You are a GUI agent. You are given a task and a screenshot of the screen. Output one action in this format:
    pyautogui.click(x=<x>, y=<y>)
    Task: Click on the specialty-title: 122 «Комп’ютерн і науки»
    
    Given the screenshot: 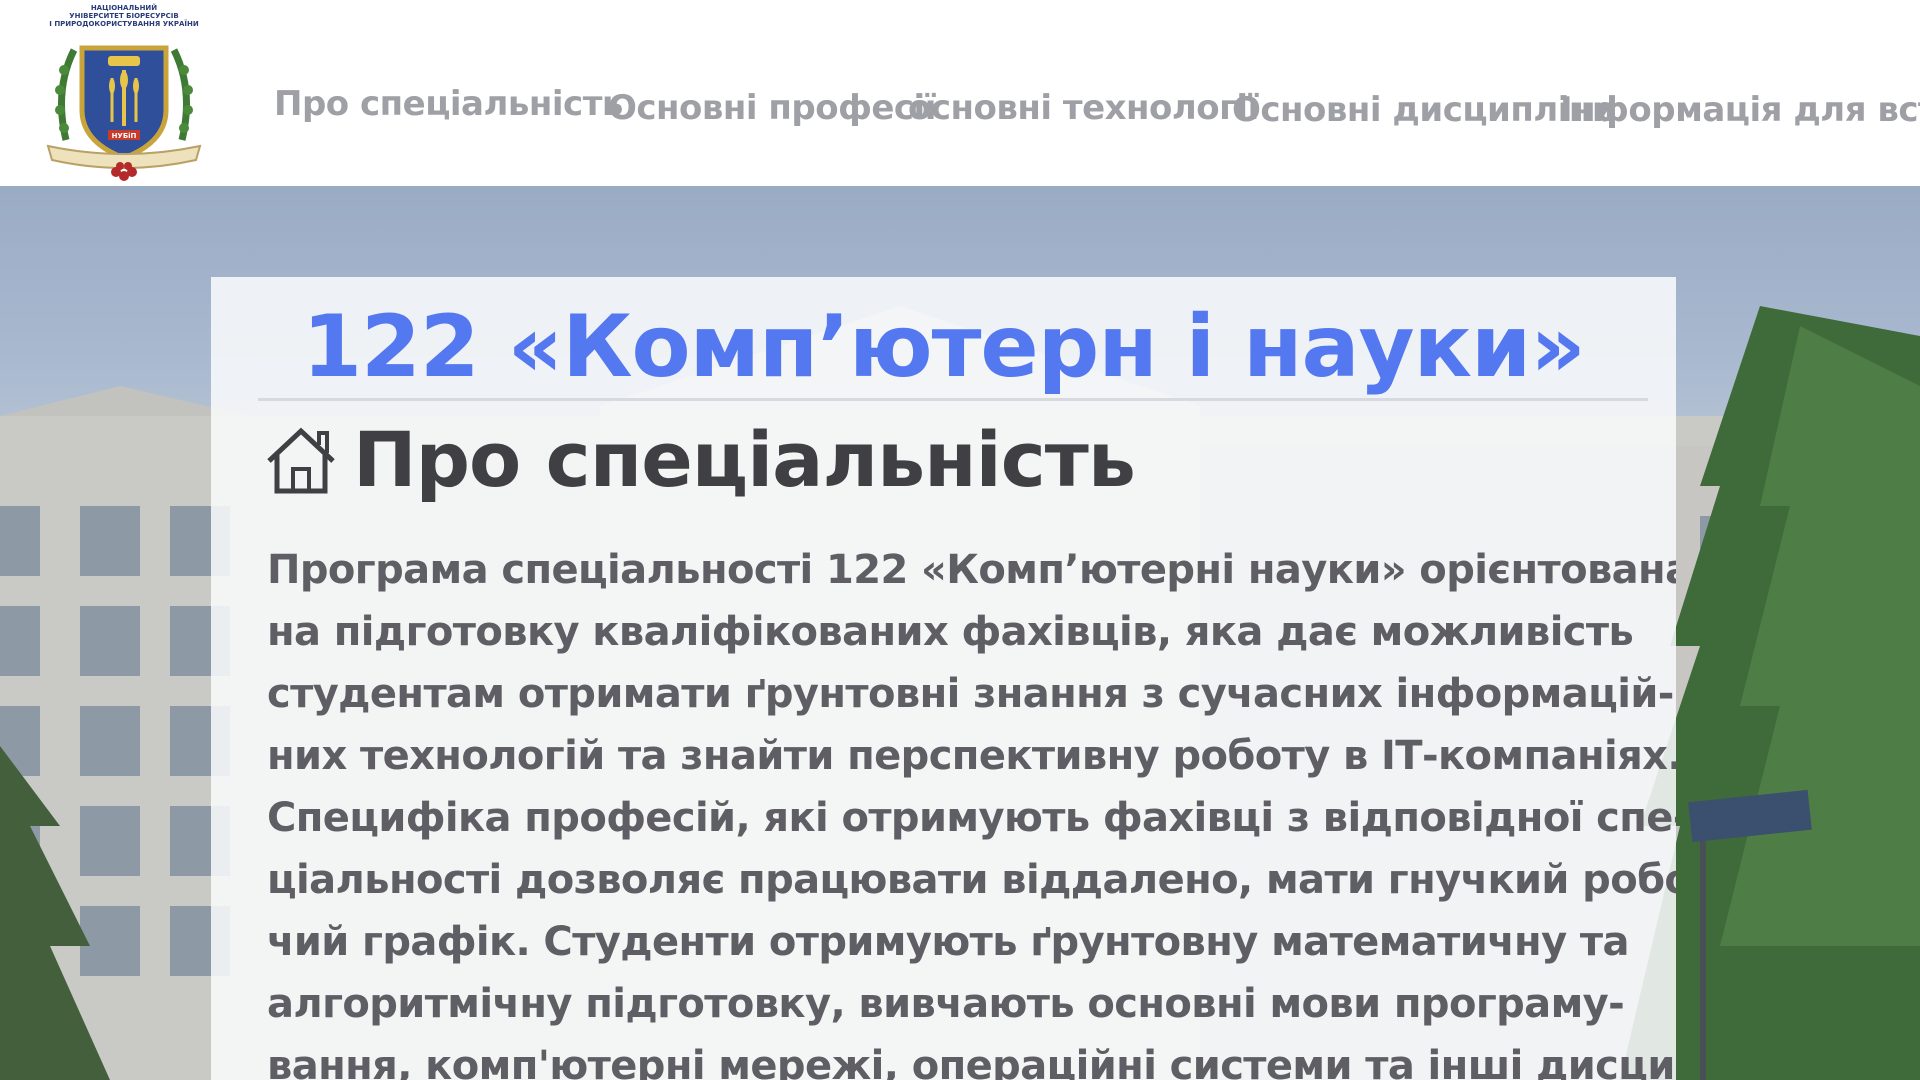 What is the action you would take?
    pyautogui.click(x=944, y=347)
    